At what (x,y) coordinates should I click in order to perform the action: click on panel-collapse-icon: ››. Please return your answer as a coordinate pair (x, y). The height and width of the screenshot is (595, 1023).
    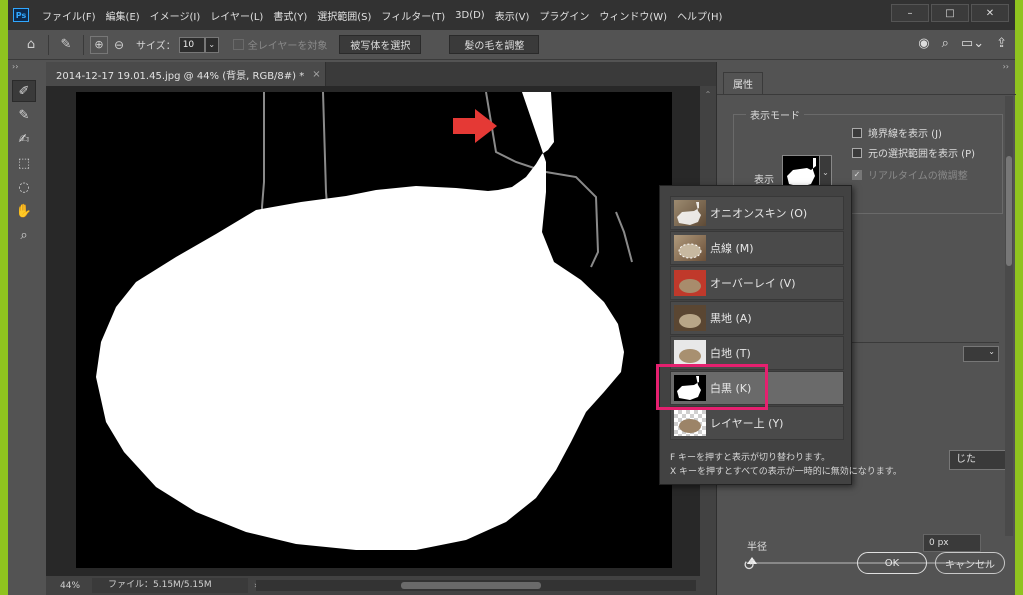
    Looking at the image, I should click on (1006, 66).